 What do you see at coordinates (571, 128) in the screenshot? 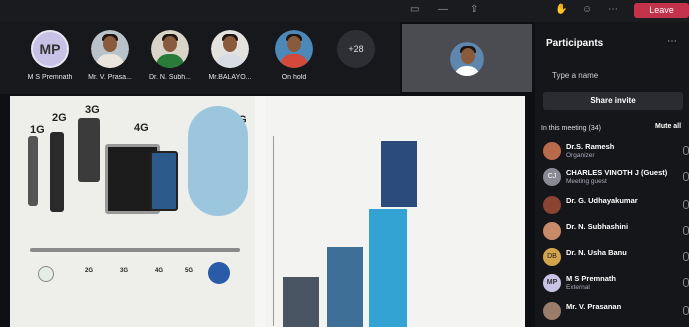
I see `in-meeting-header: In this meeting (34)` at bounding box center [571, 128].